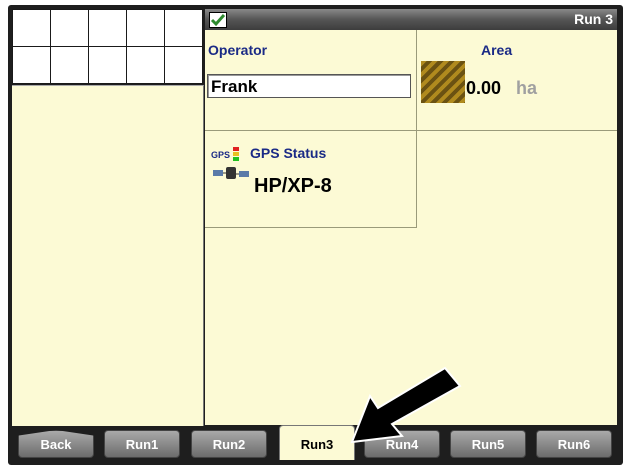 Image resolution: width=631 pixels, height=470 pixels. Describe the element at coordinates (238, 50) in the screenshot. I see `operator-label: Operator` at that location.